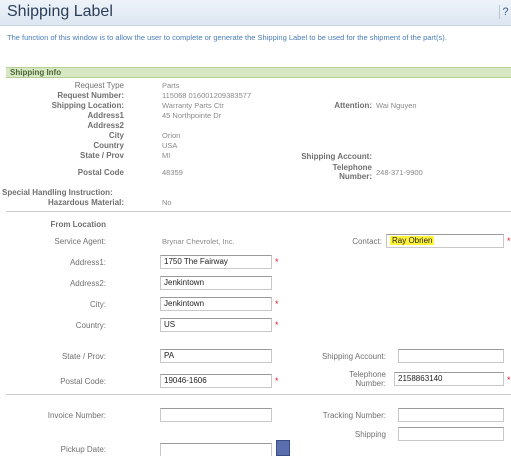  What do you see at coordinates (216, 415) in the screenshot?
I see `invoice-number-input` at bounding box center [216, 415].